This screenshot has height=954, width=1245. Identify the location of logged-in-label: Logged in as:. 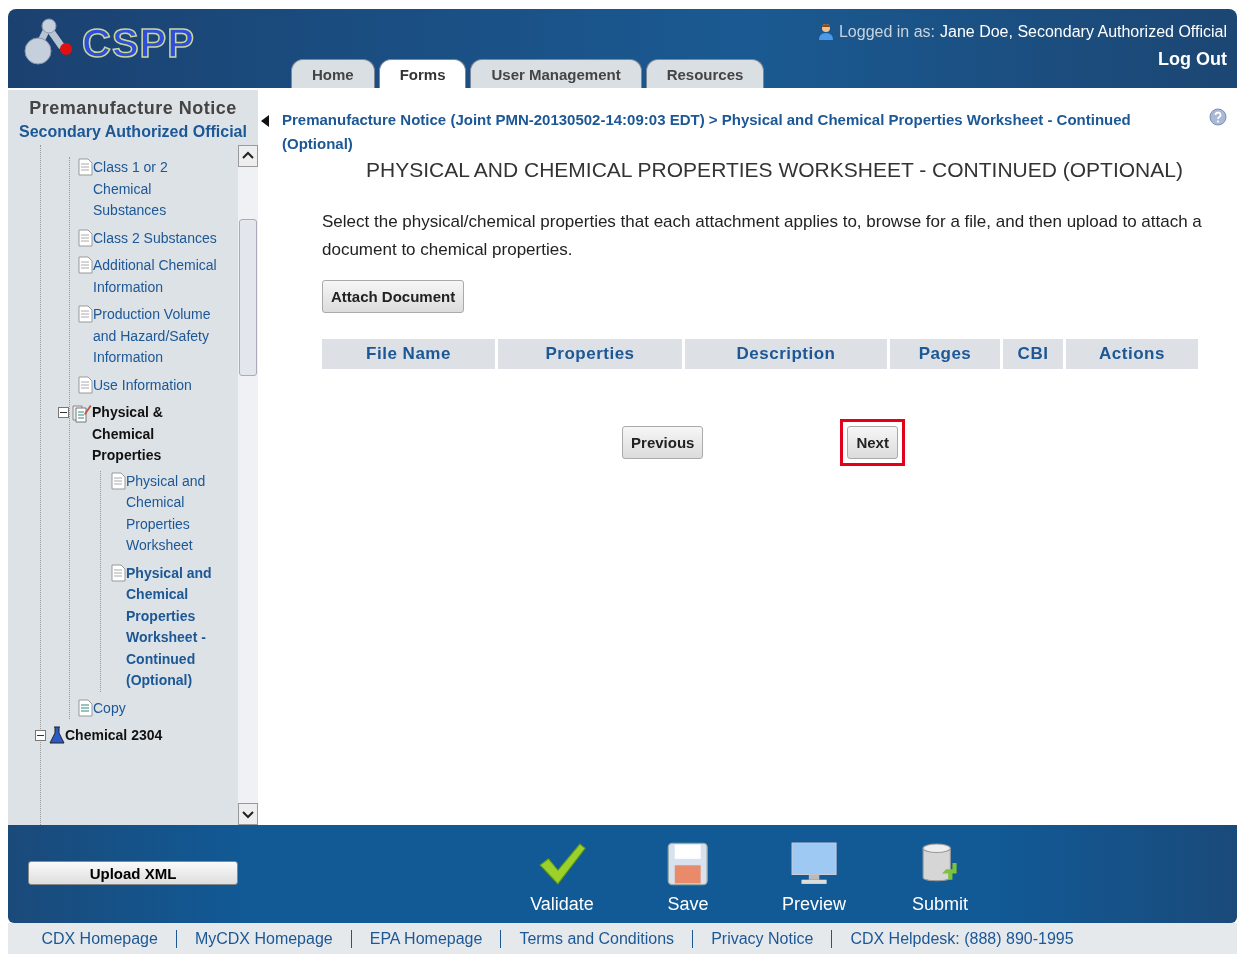
(886, 32).